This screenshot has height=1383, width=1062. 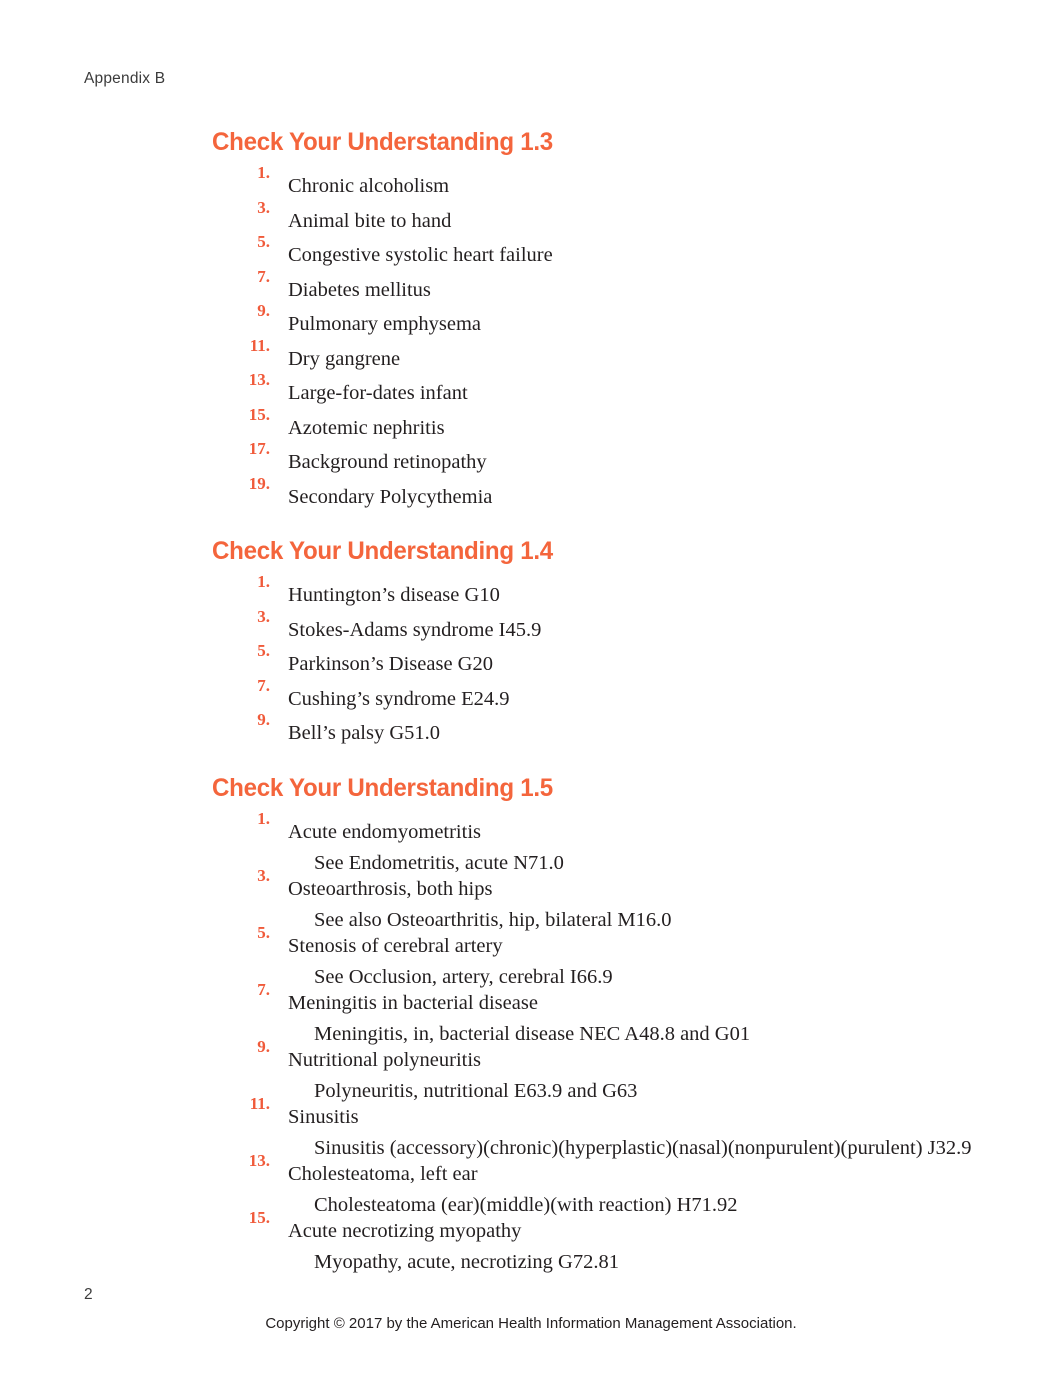 What do you see at coordinates (364, 733) in the screenshot?
I see `list-item-text: Bell’s palsy G51.0` at bounding box center [364, 733].